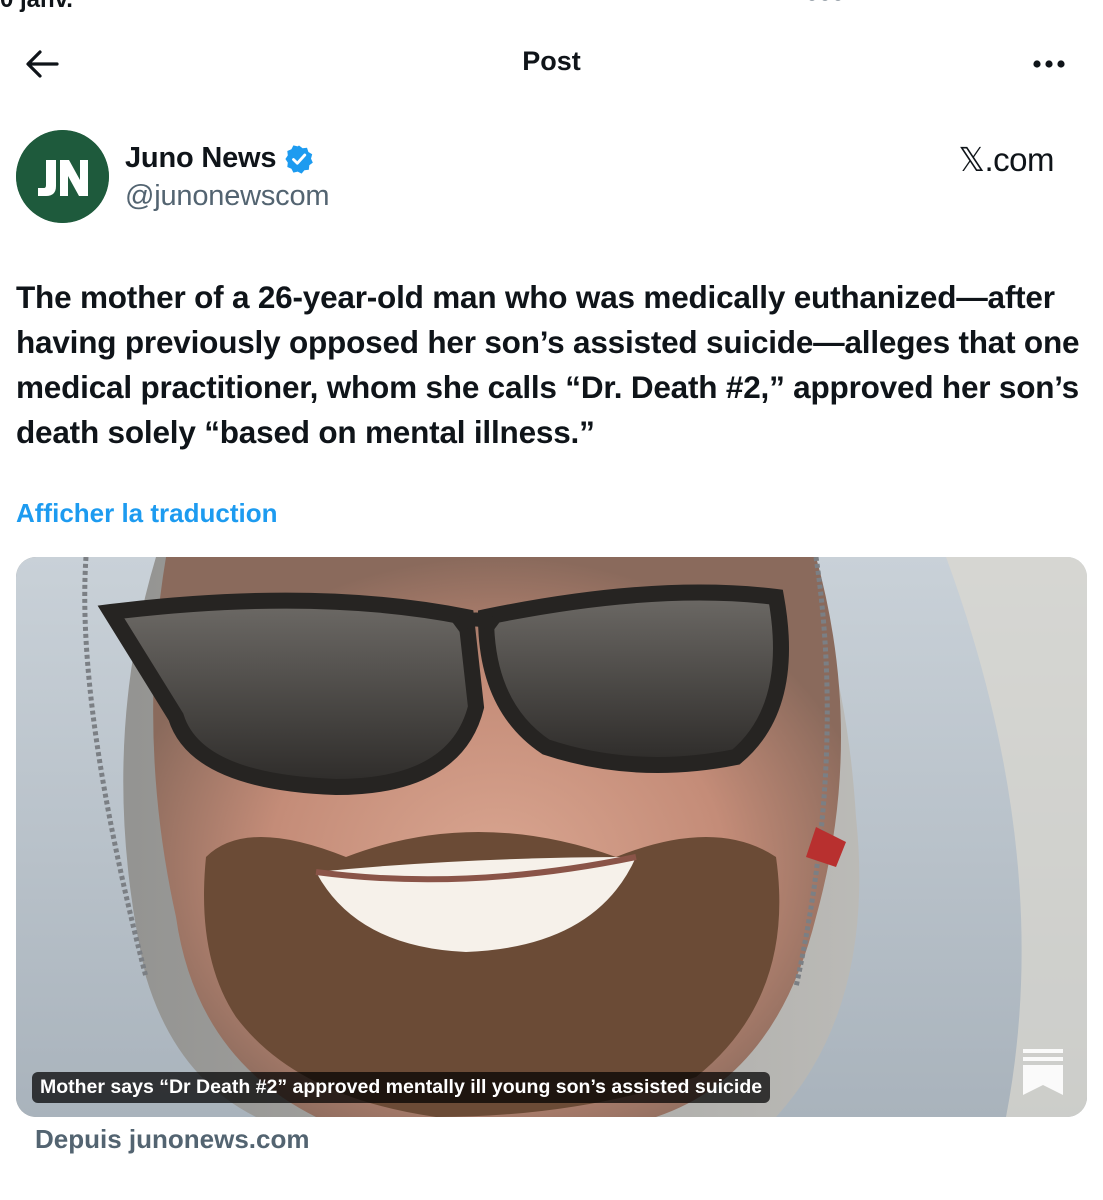 The width and height of the screenshot is (1103, 1200). What do you see at coordinates (227, 196) in the screenshot?
I see `author-handle: @junonewscom` at bounding box center [227, 196].